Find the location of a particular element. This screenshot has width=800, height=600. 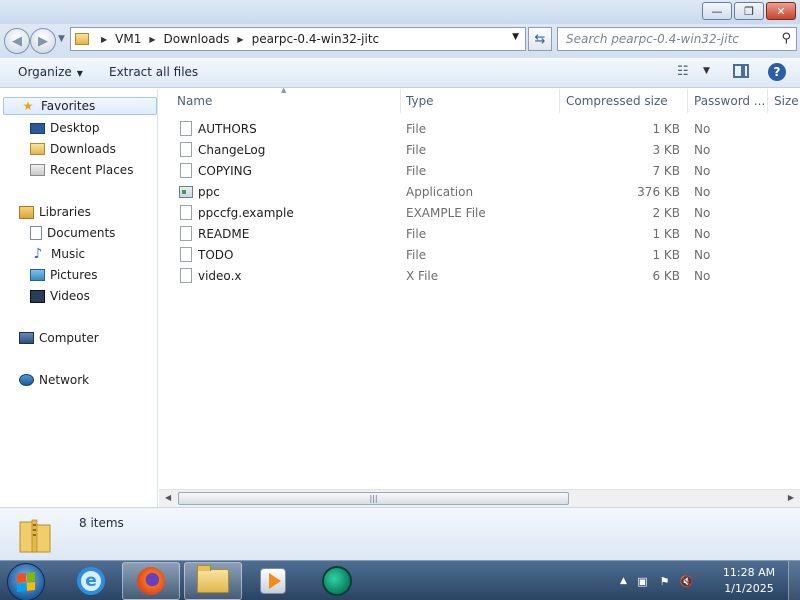

nav-music: ♪ Music is located at coordinates (58, 254).